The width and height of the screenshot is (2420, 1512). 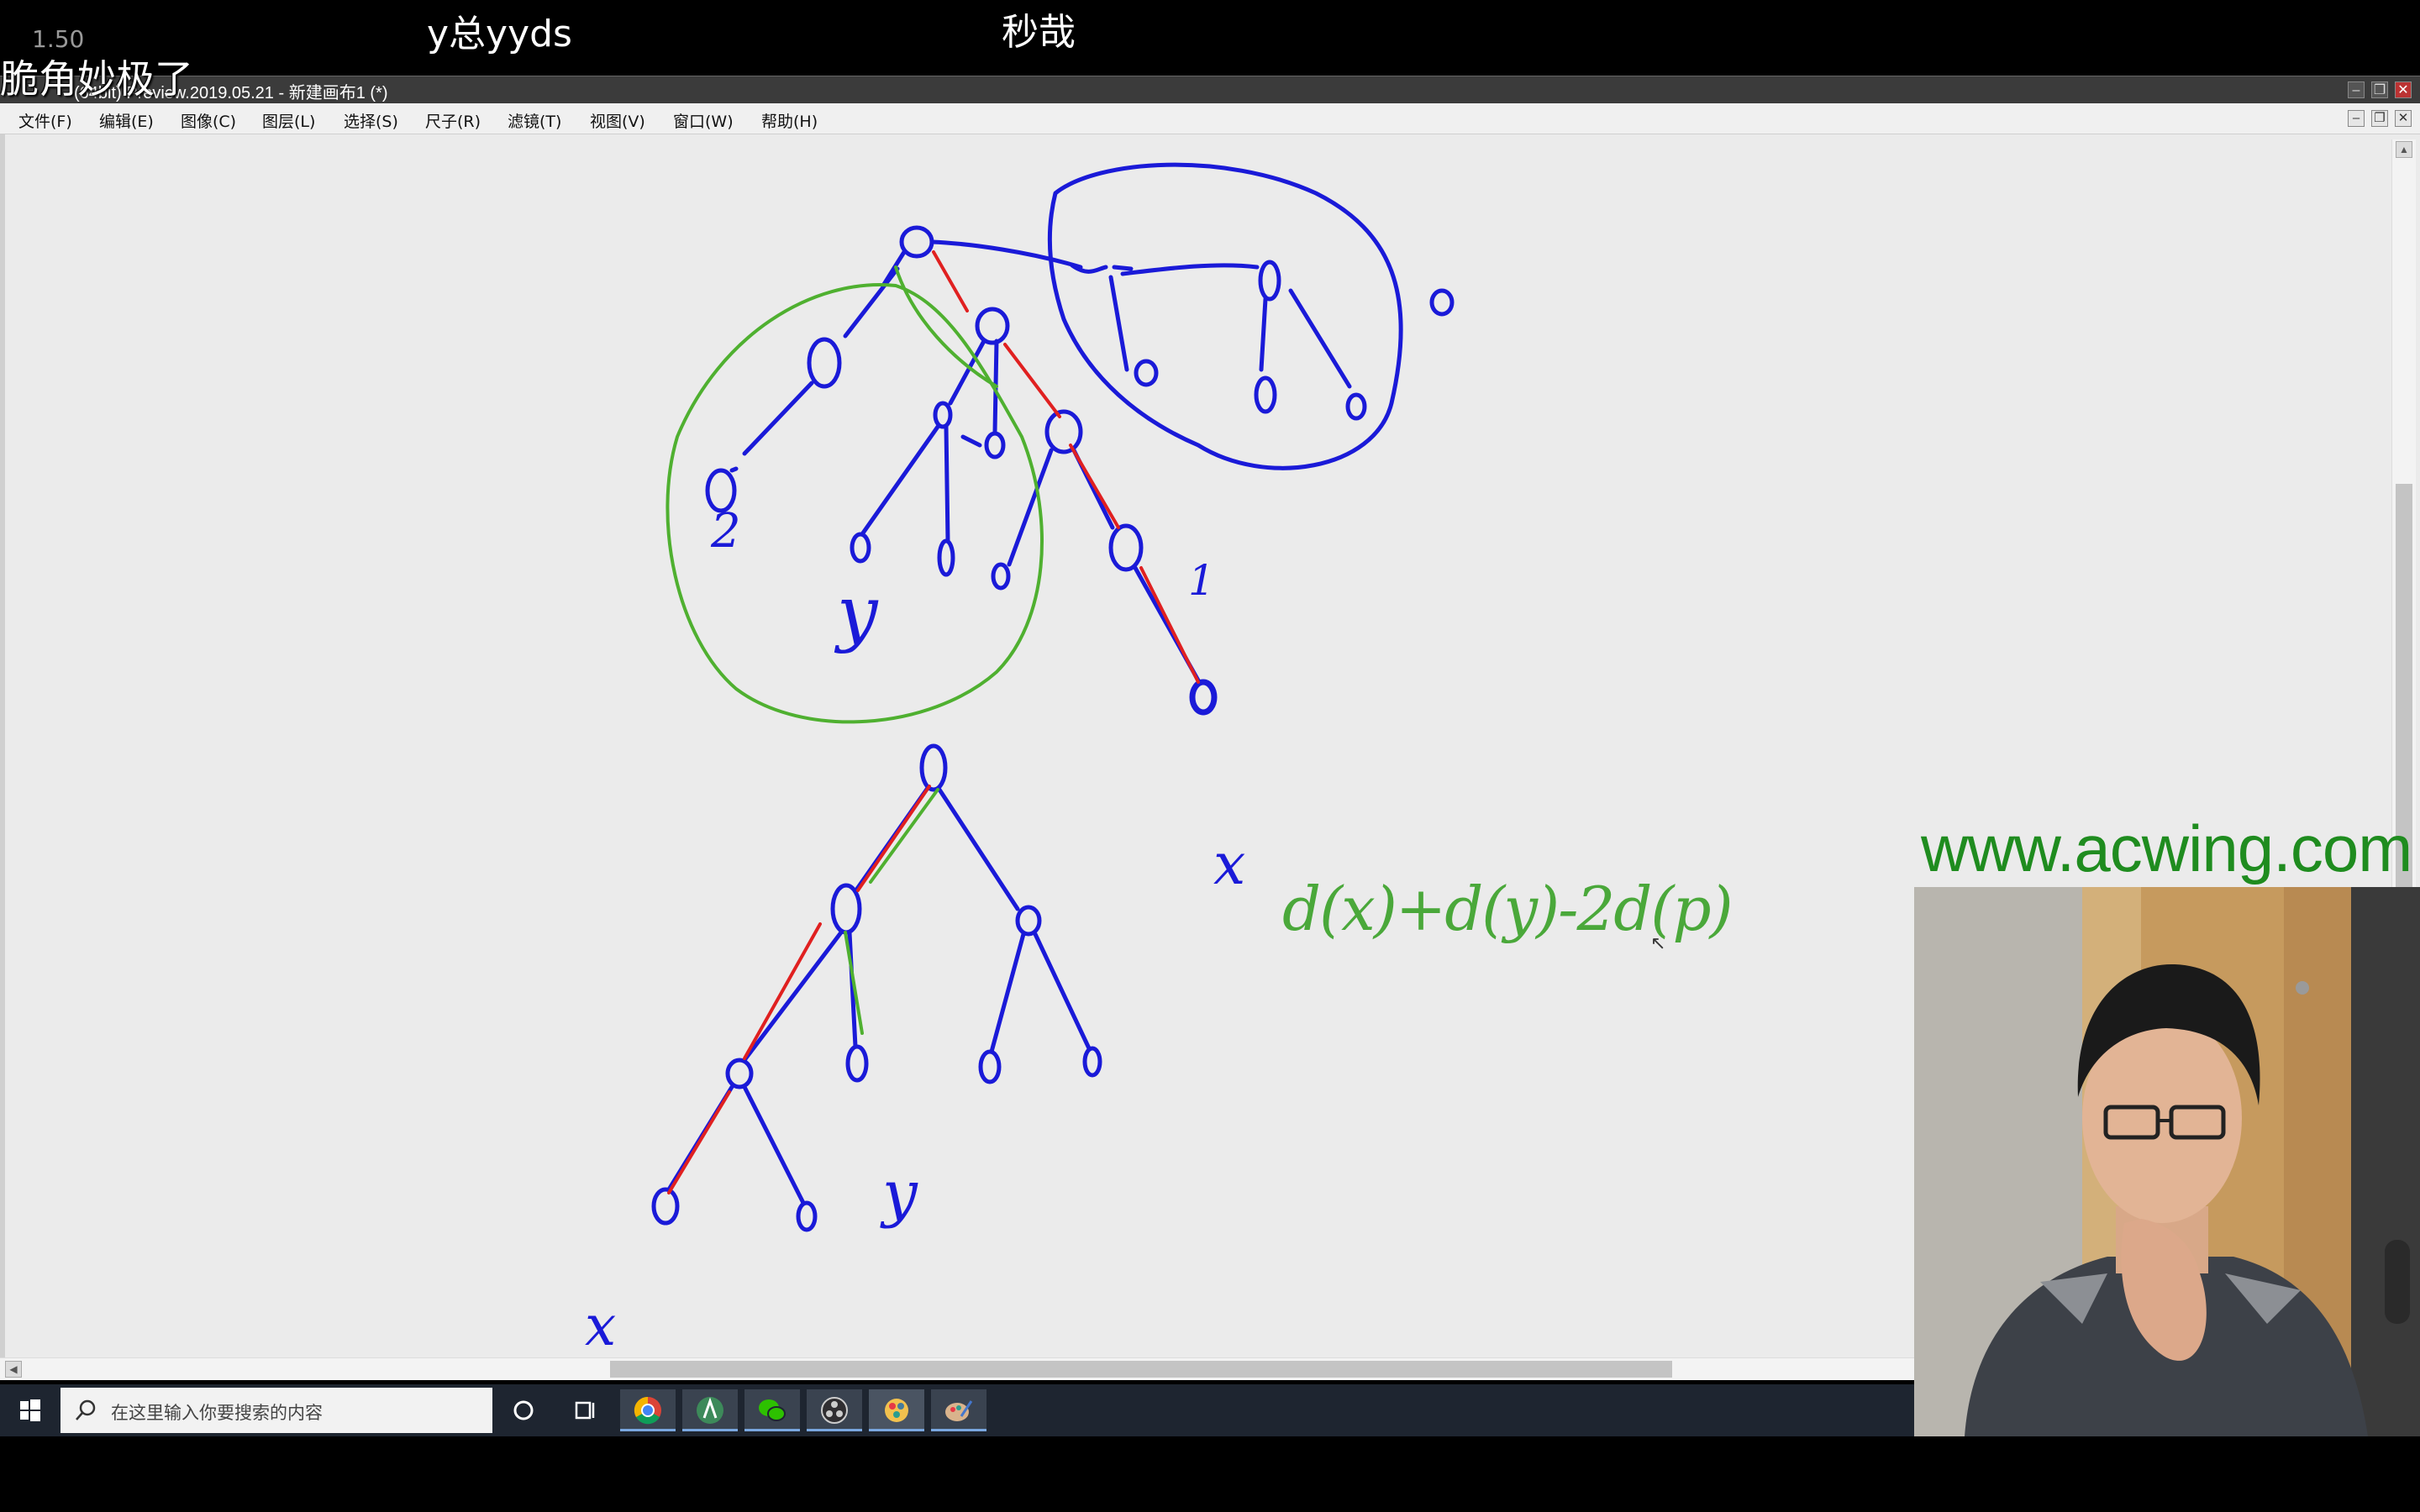 I want to click on taskbar-search-box: 在这里输入你要搜索的内容, so click(x=276, y=1410).